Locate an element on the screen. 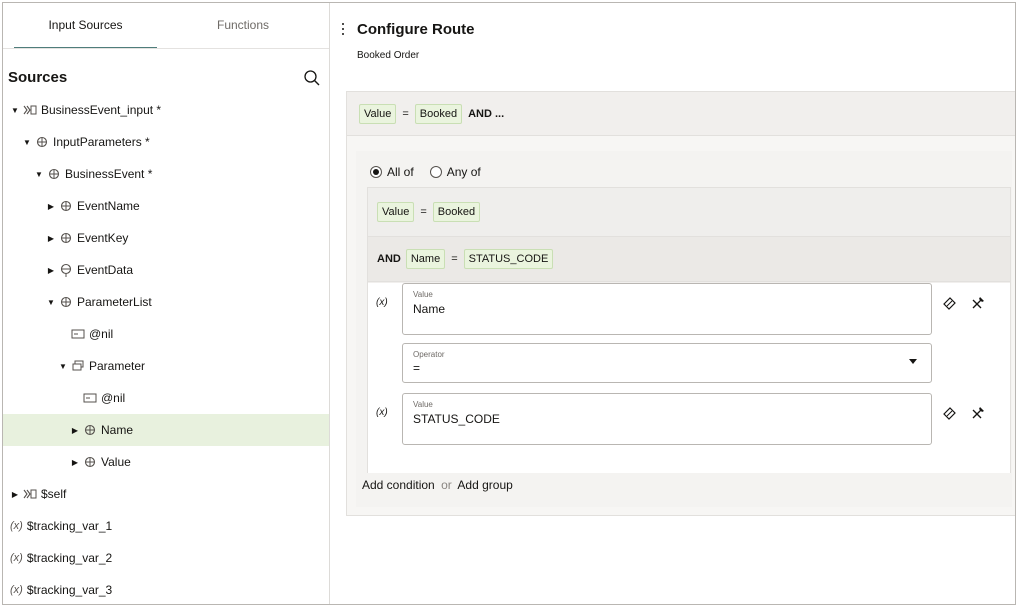  tree-item: ▼ Parameter is located at coordinates (166, 366).